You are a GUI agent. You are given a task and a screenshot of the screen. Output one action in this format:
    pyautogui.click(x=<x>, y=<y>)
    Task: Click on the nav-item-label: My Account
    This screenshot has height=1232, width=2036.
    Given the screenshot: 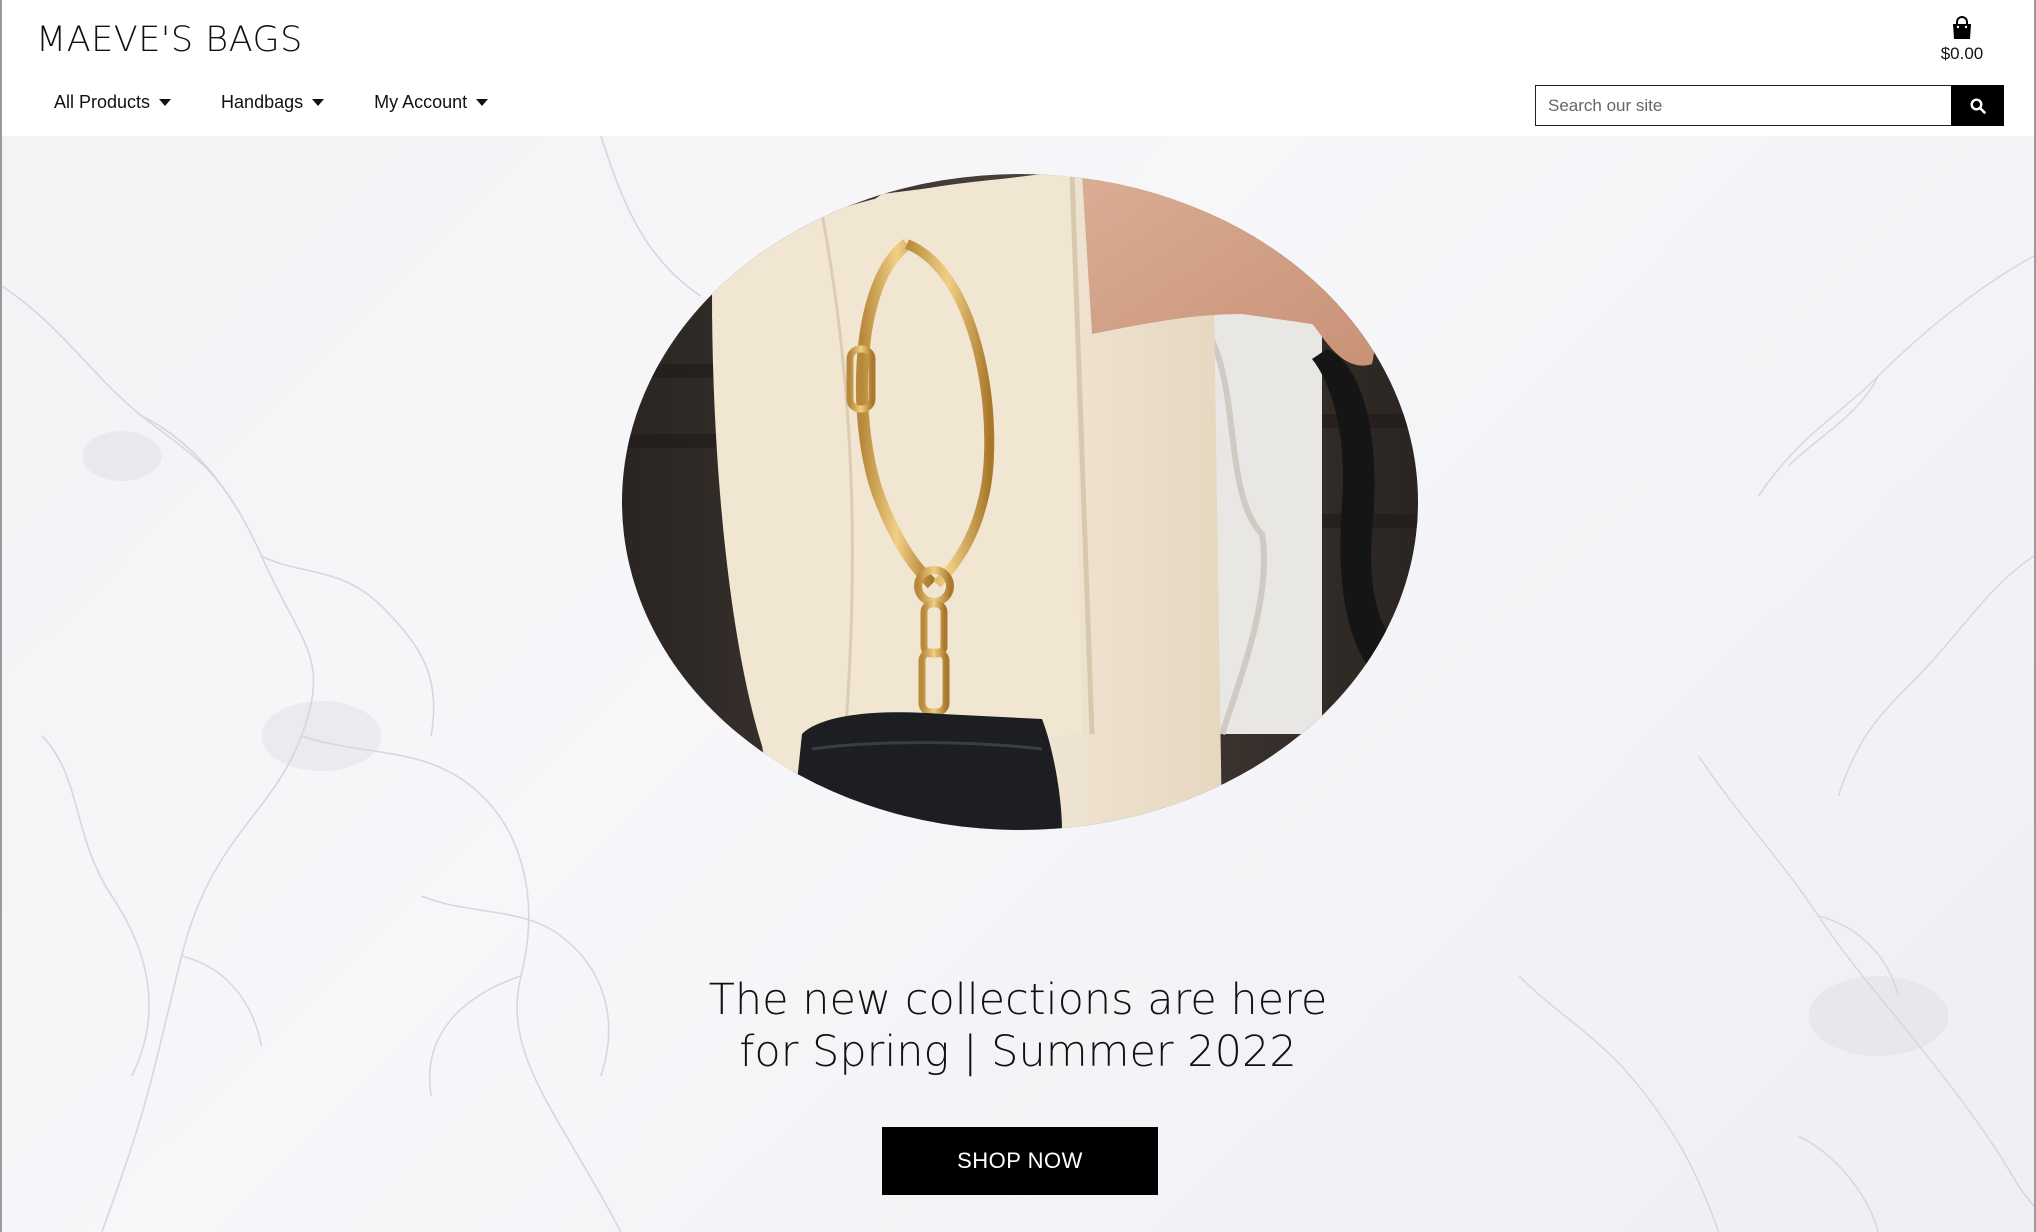 What is the action you would take?
    pyautogui.click(x=421, y=102)
    